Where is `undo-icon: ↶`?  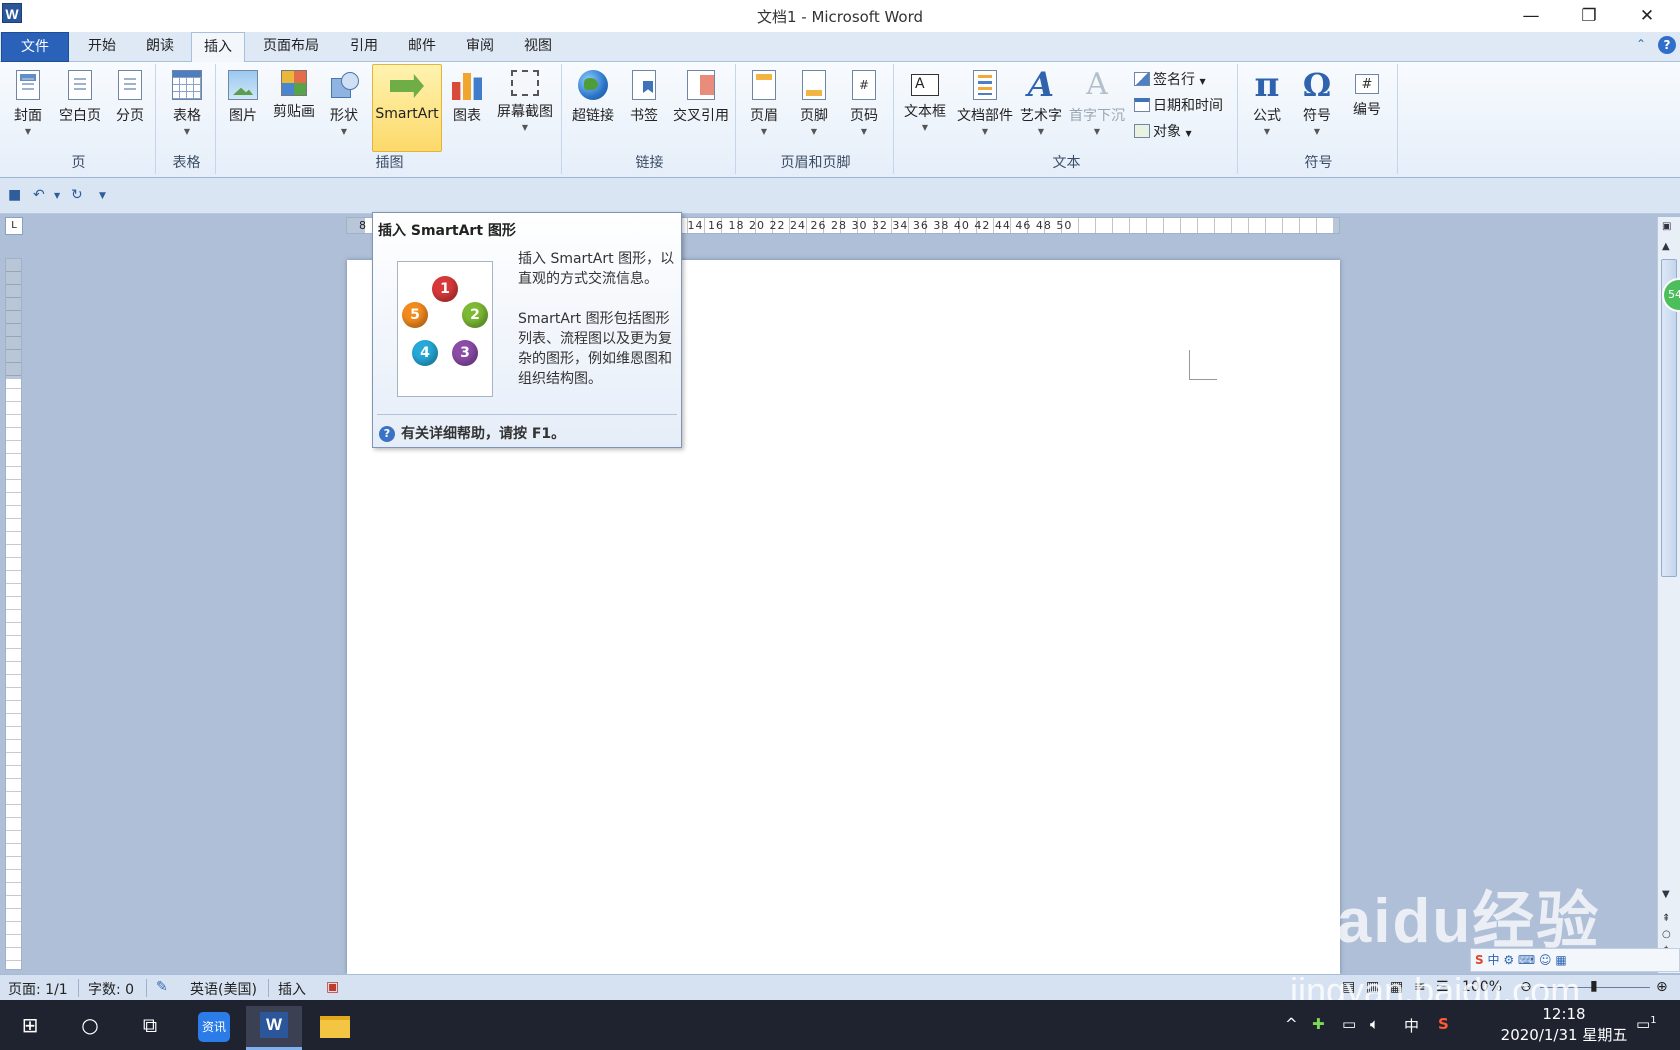
undo-icon: ↶ is located at coordinates (39, 195).